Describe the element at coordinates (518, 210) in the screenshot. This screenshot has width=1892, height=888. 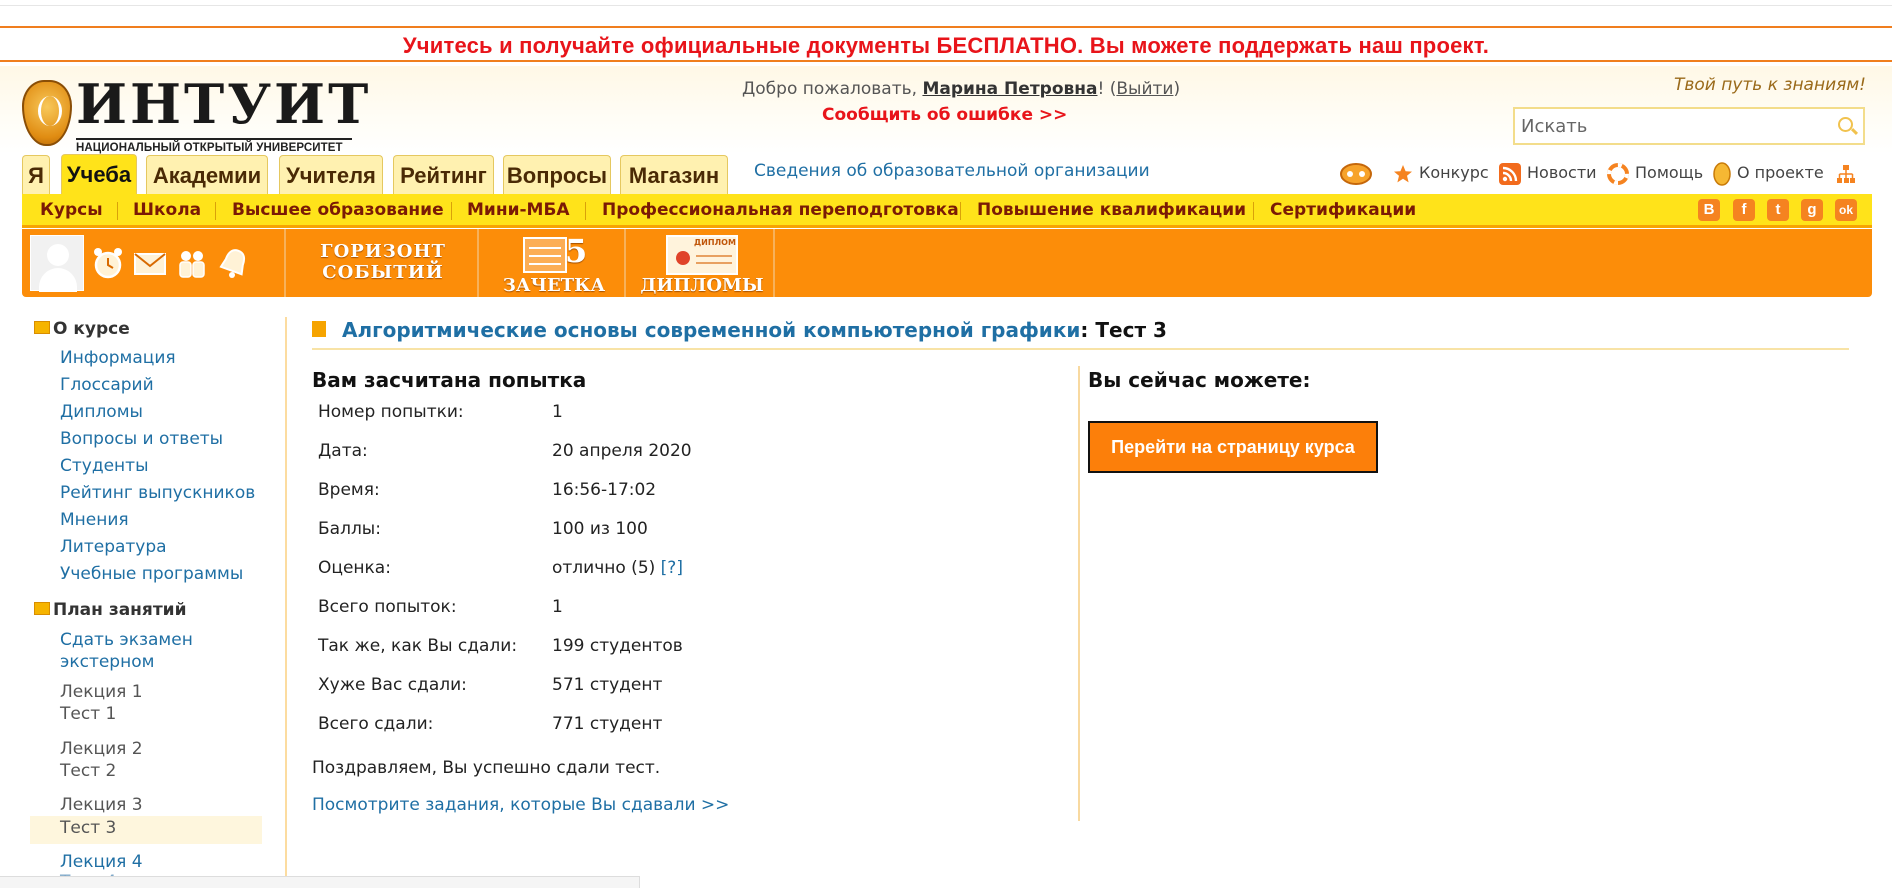
I see `subnav-mini-mba: Мини-МБА` at that location.